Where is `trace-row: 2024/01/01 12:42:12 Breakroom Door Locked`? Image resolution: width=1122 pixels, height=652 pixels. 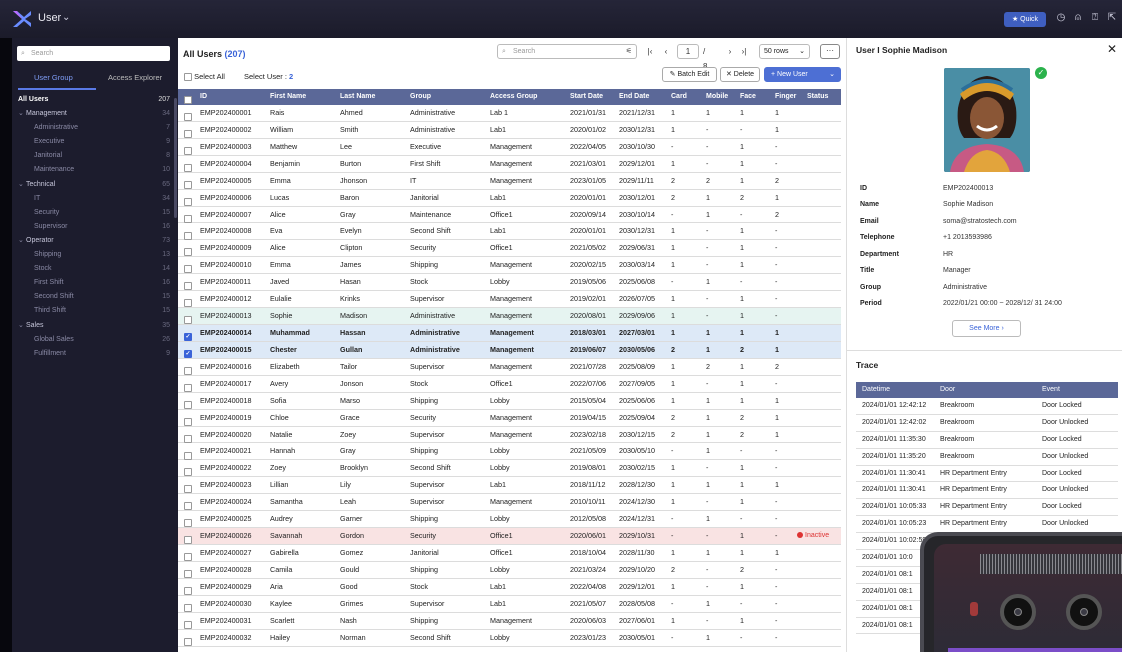
trace-row: 2024/01/01 12:42:12 Breakroom Door Locked is located at coordinates (987, 406).